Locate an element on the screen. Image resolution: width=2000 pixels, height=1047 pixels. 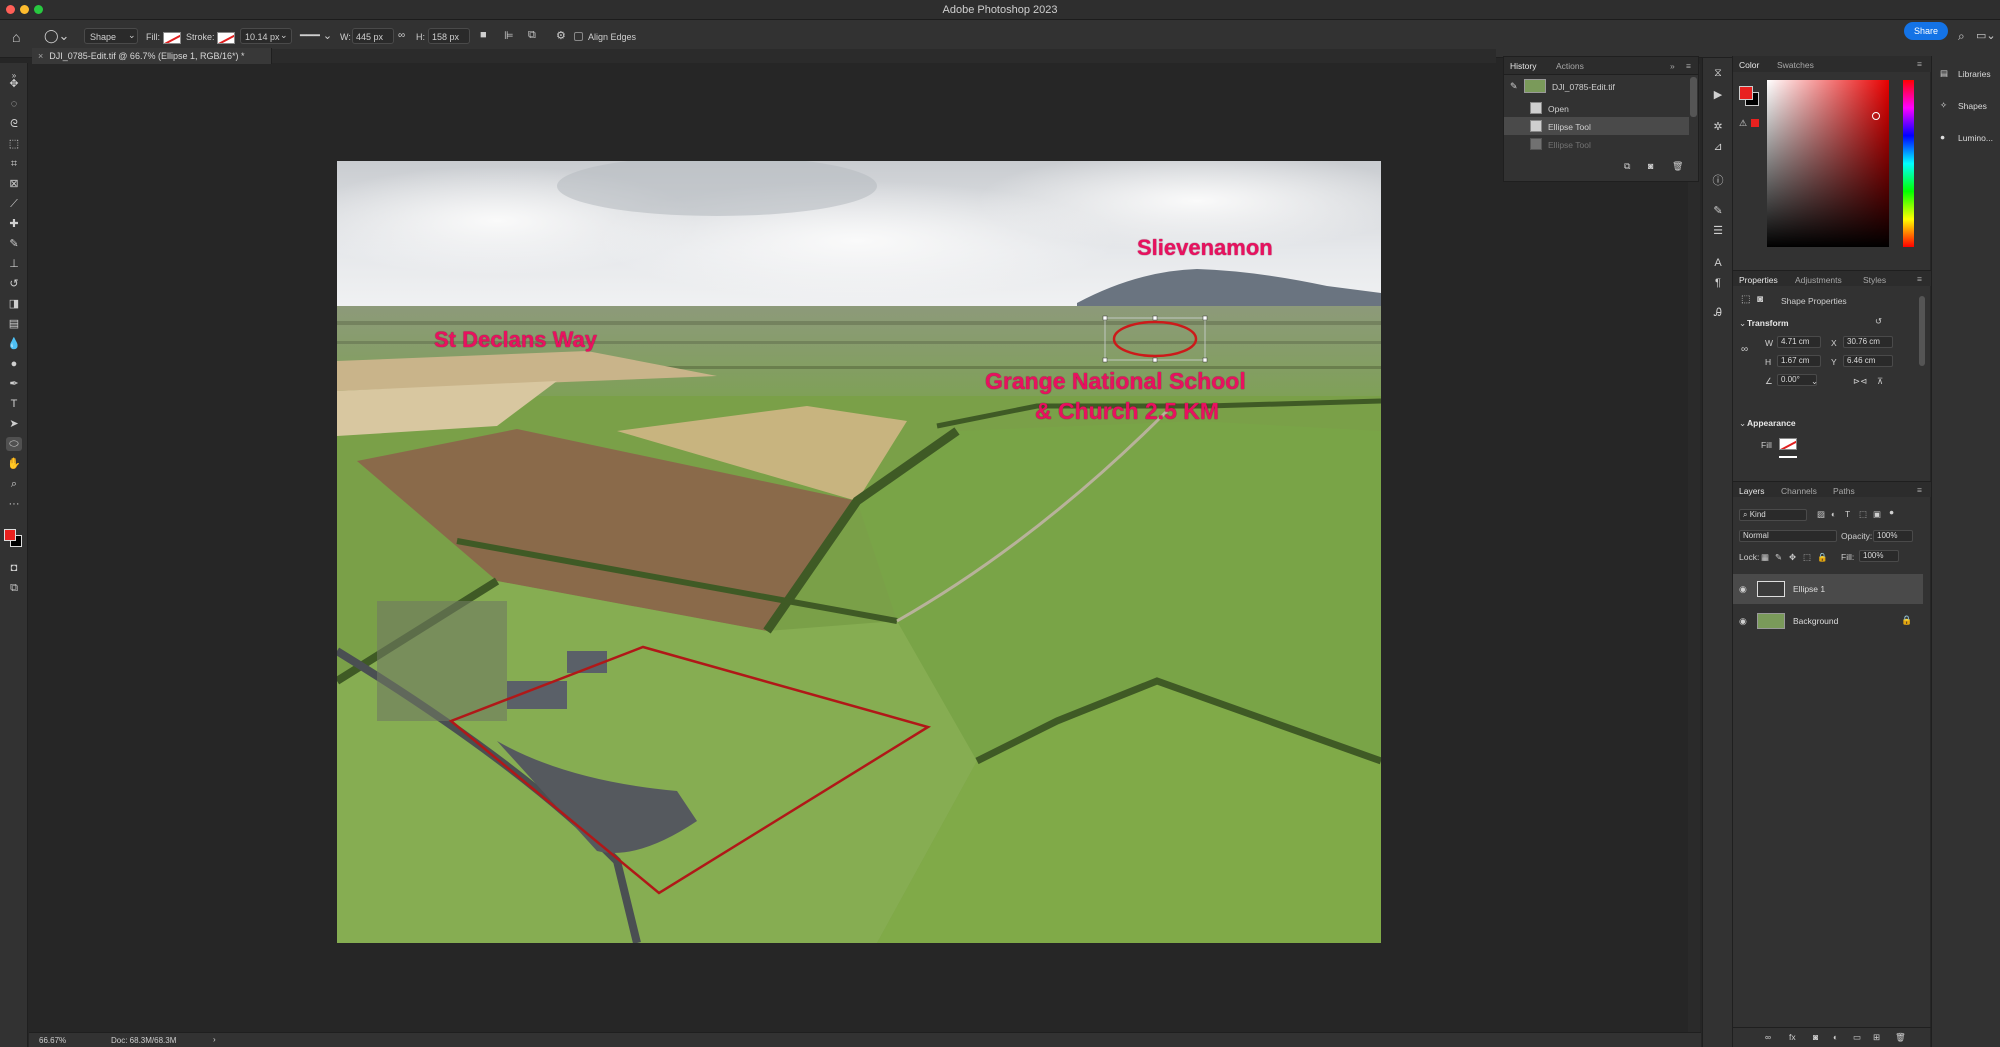
workspace-icon: ▭⌄ is located at coordinates (1986, 35).